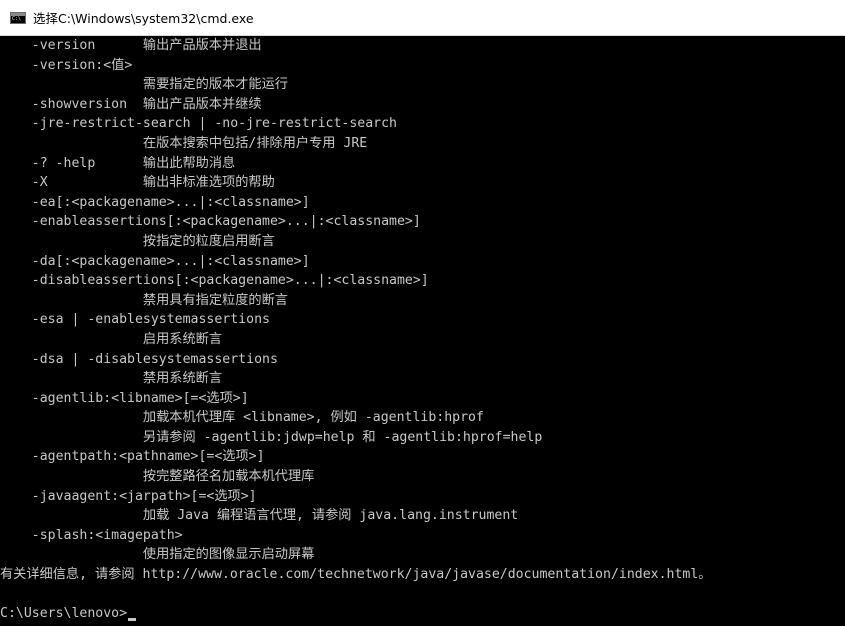  I want to click on console-line: -dsa | -disablesystemassertions, so click(139, 359).